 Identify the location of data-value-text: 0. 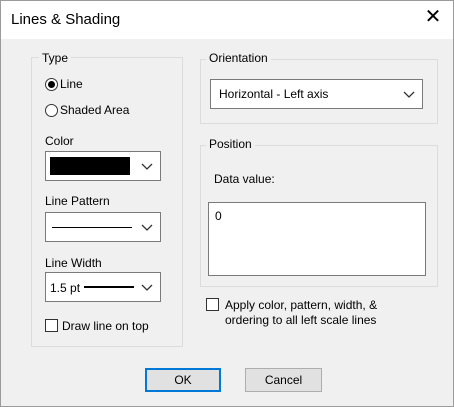
(218, 216).